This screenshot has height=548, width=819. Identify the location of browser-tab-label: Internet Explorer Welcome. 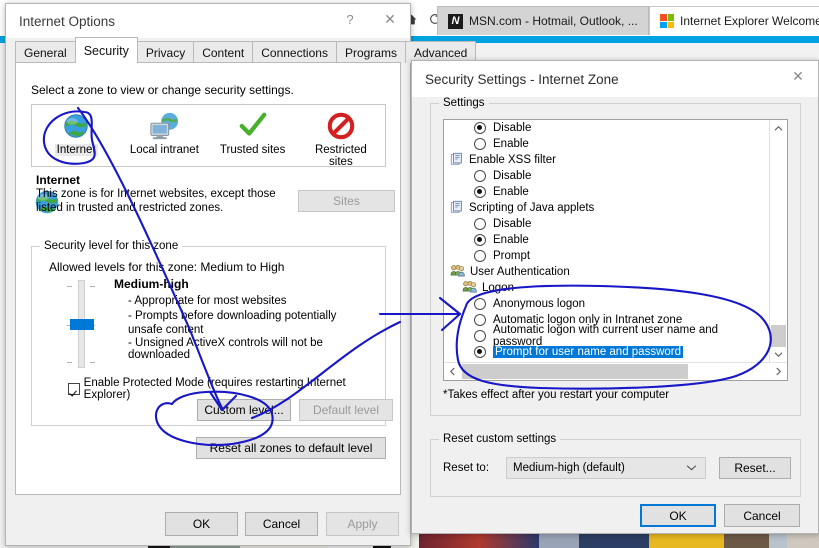
(749, 21).